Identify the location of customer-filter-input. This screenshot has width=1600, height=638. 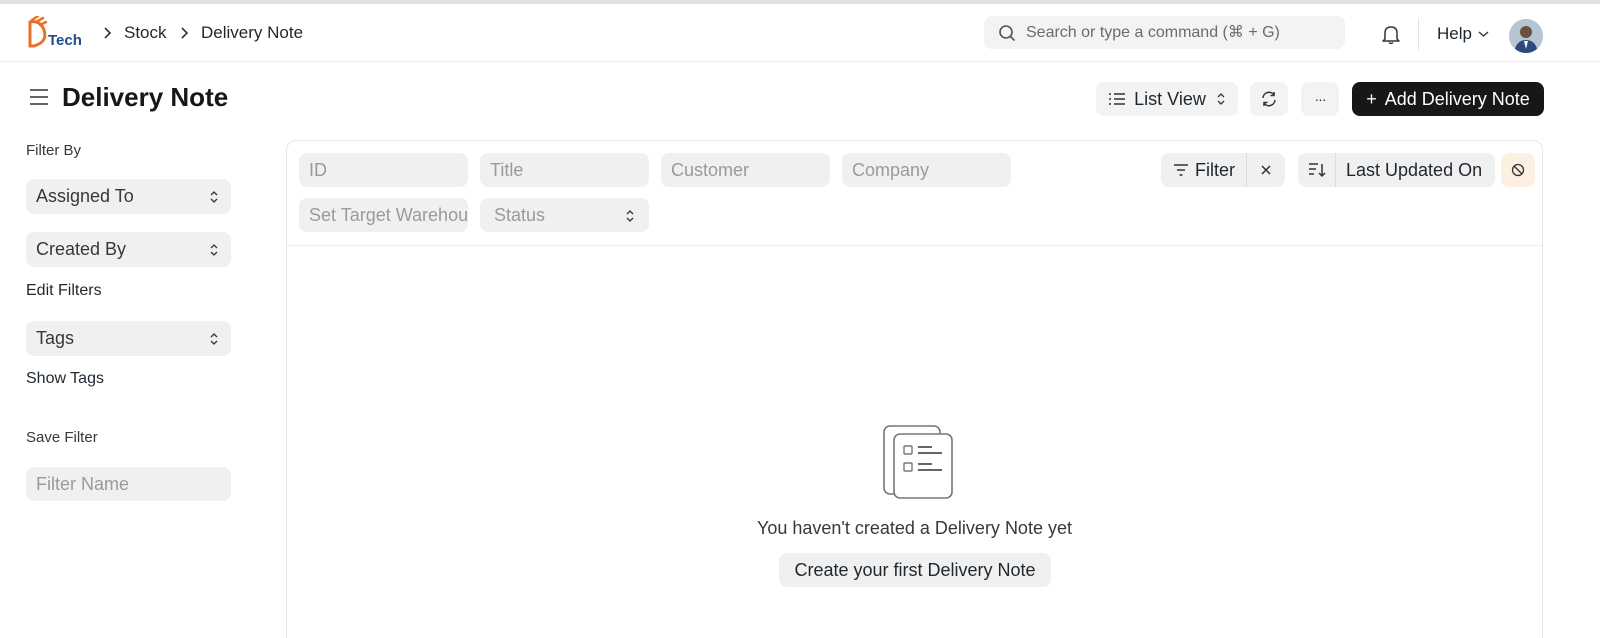
(745, 170).